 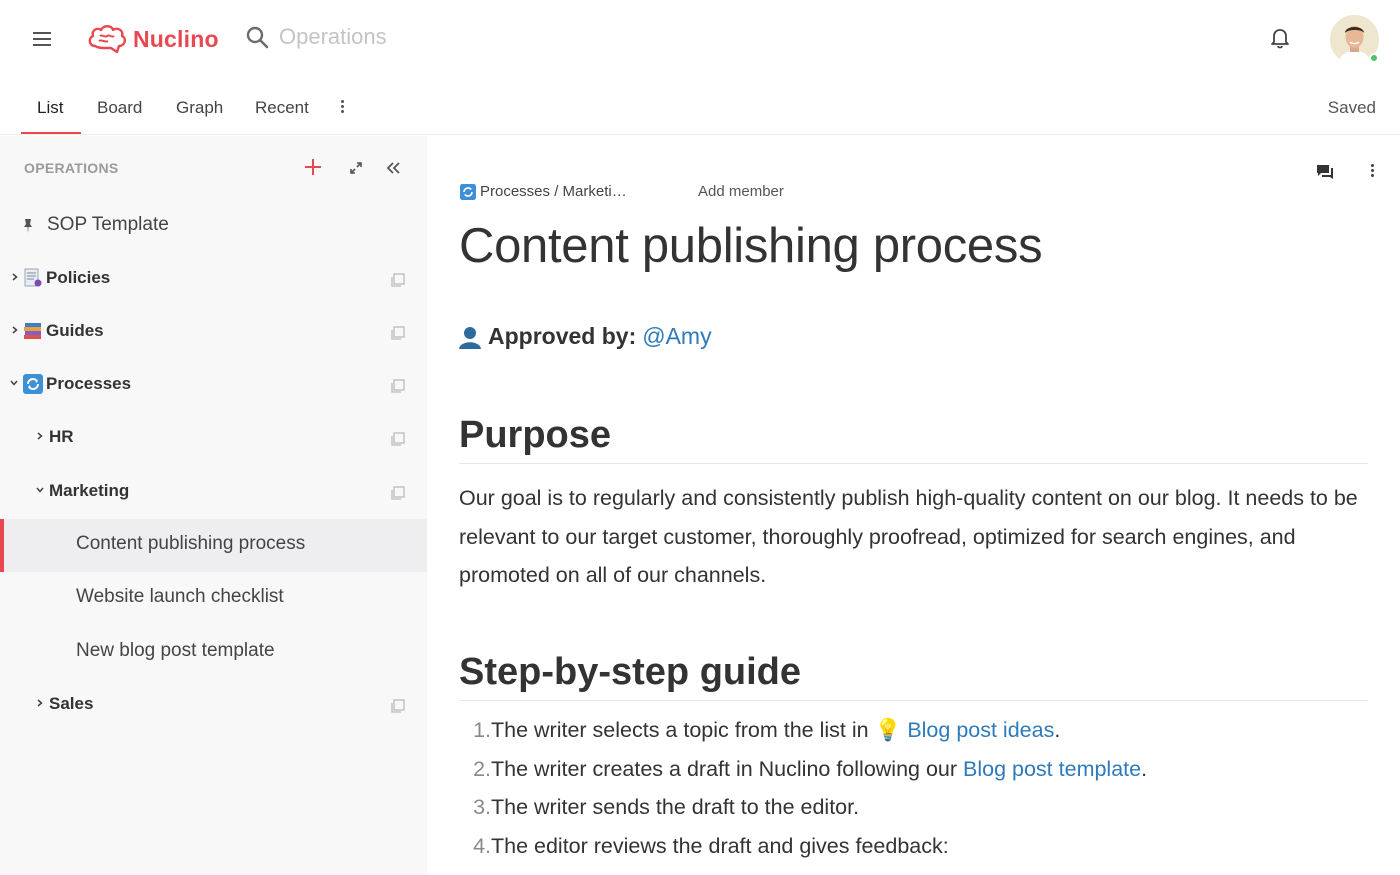 I want to click on tab-list: List, so click(x=50, y=108).